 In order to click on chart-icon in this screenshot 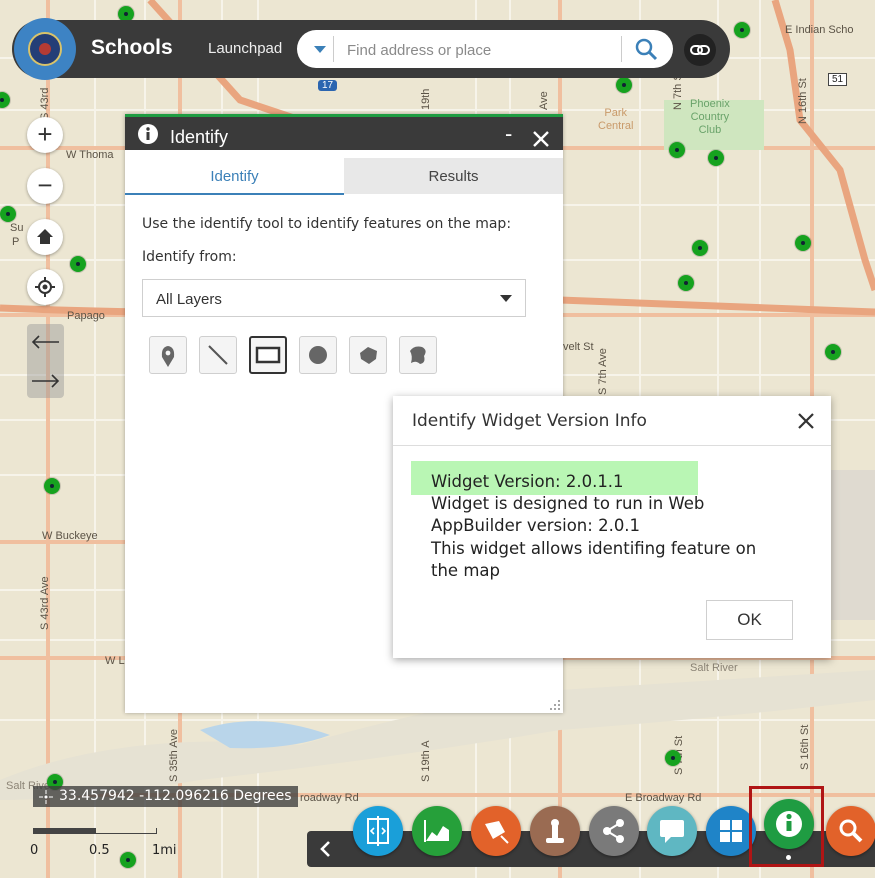, I will do `click(436, 831)`.